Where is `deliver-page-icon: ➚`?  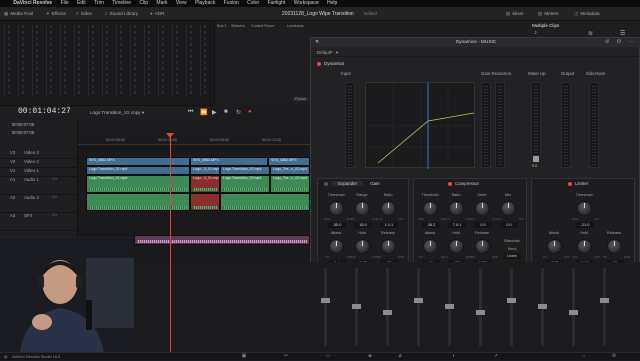 deliver-page-icon: ➚ is located at coordinates (496, 356).